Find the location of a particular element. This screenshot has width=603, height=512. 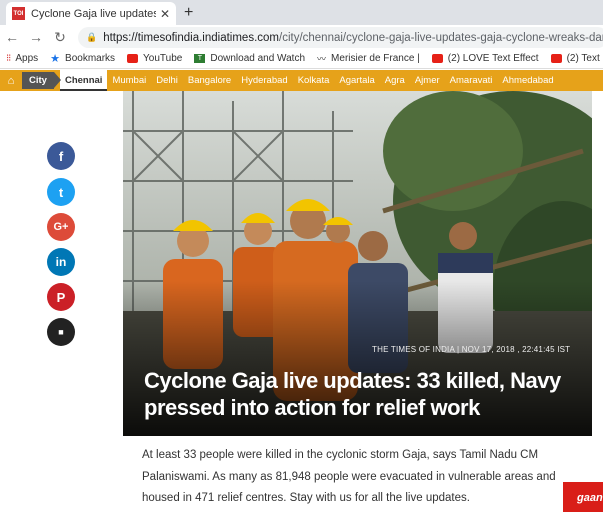

bookmark-download: T Download and Watch is located at coordinates (249, 58).